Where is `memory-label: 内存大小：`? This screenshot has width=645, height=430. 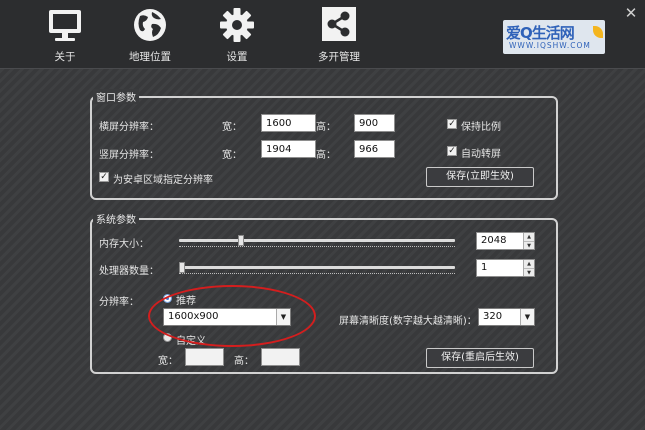
memory-label: 内存大小： is located at coordinates (124, 244).